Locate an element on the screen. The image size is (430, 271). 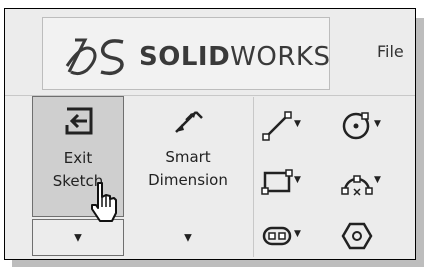
polygon-icon is located at coordinates (357, 236).